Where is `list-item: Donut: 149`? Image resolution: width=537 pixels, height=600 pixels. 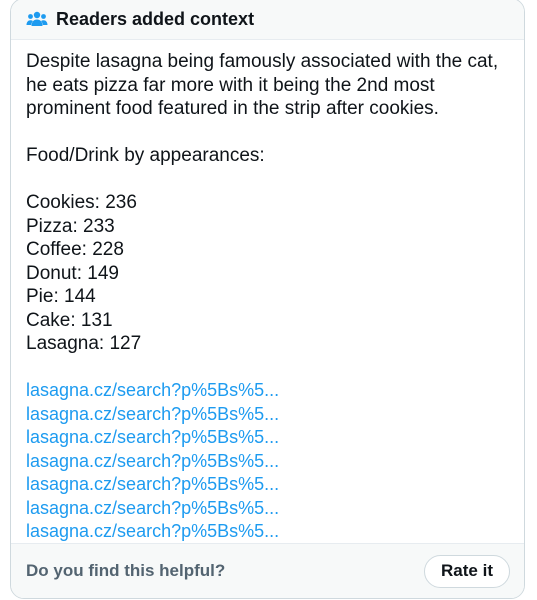 list-item: Donut: 149 is located at coordinates (72, 273).